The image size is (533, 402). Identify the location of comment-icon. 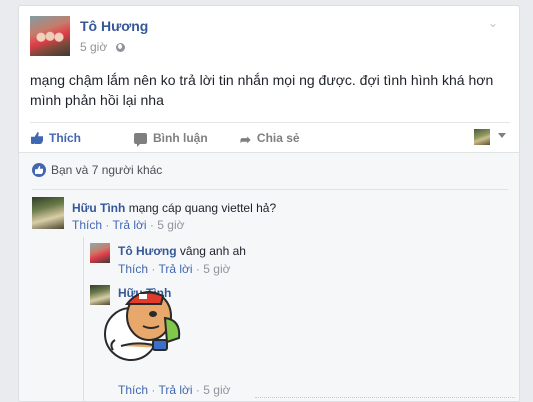
(140, 140).